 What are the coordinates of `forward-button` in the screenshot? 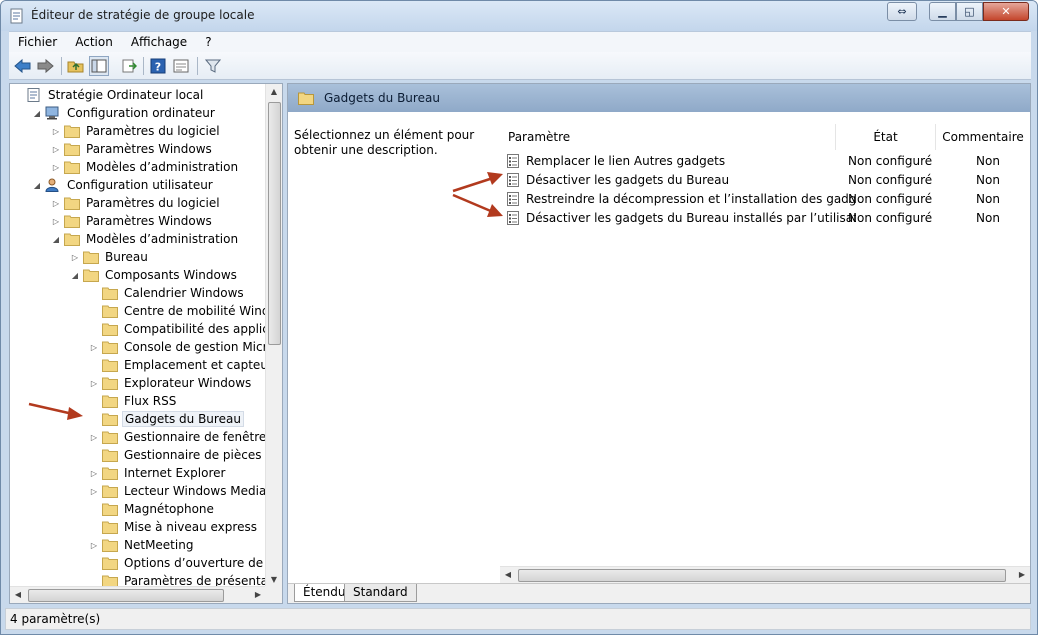 It's located at (45, 66).